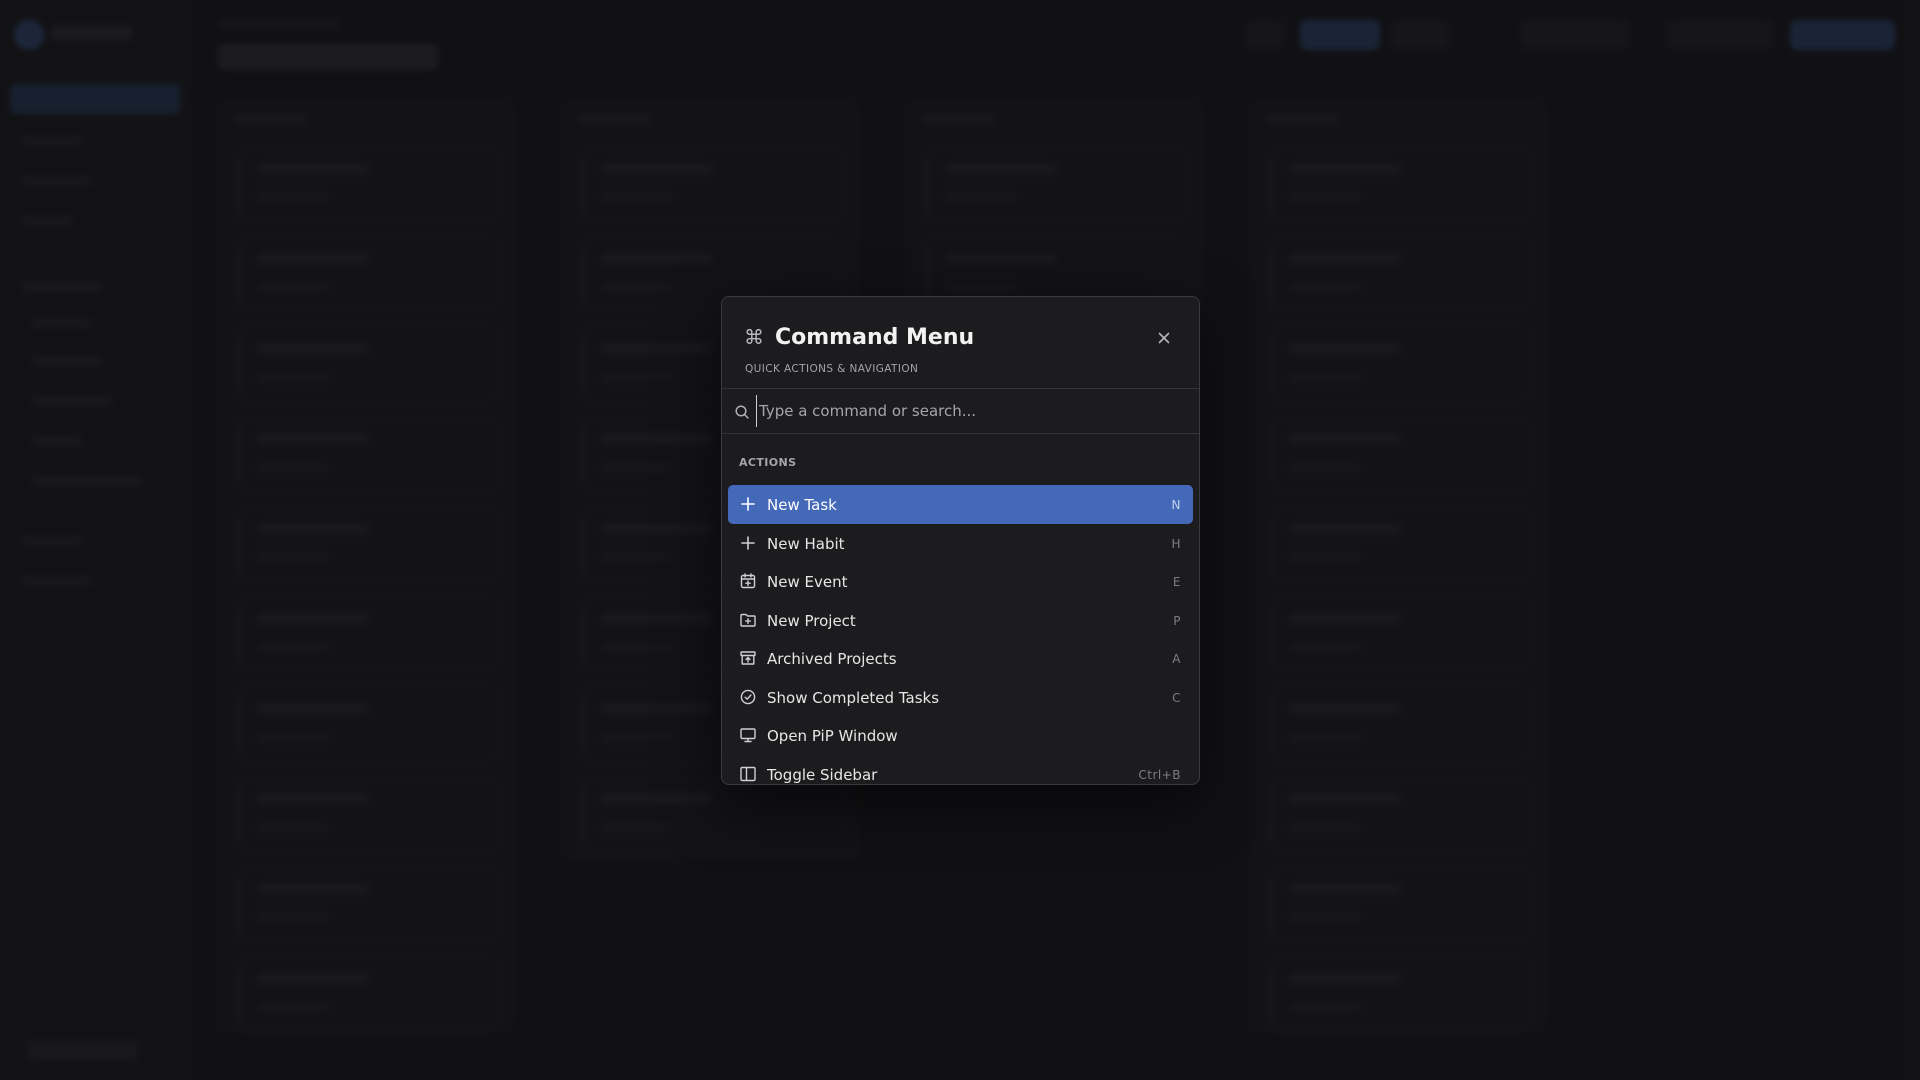  What do you see at coordinates (806, 543) in the screenshot?
I see `command-item-label: New Habit` at bounding box center [806, 543].